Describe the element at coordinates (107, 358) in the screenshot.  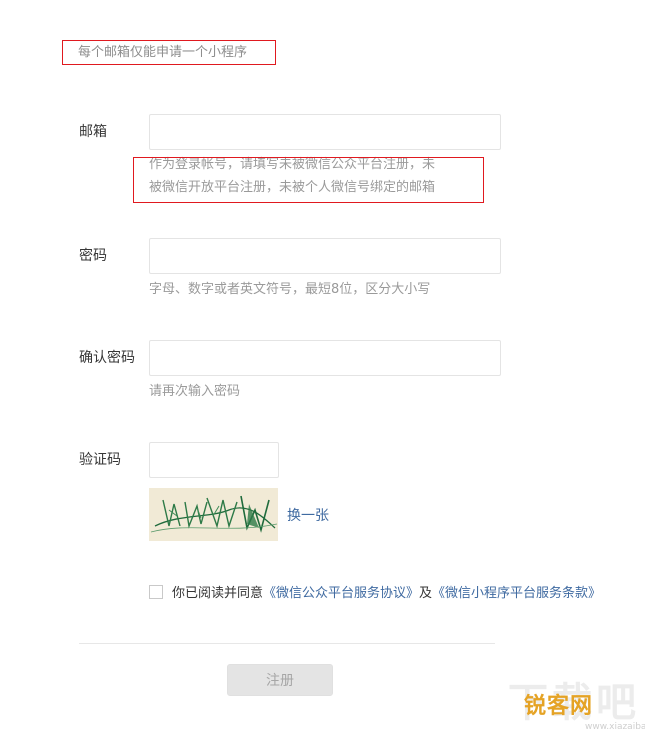
I see `confirm-password-label: 确认密码` at that location.